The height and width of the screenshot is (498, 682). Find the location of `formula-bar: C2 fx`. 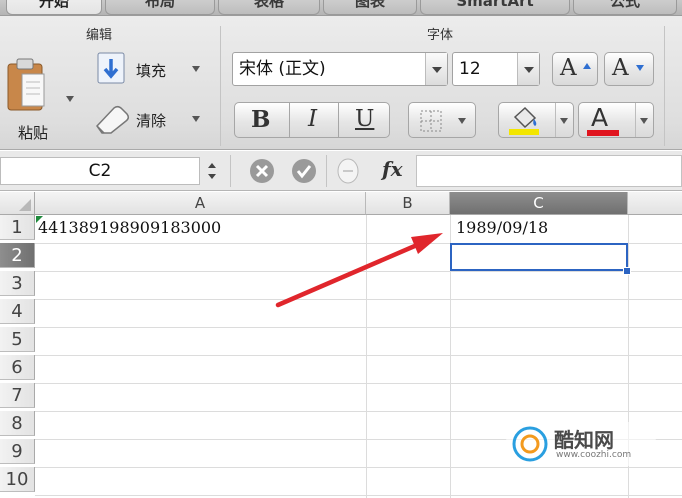

formula-bar: C2 fx is located at coordinates (341, 171).